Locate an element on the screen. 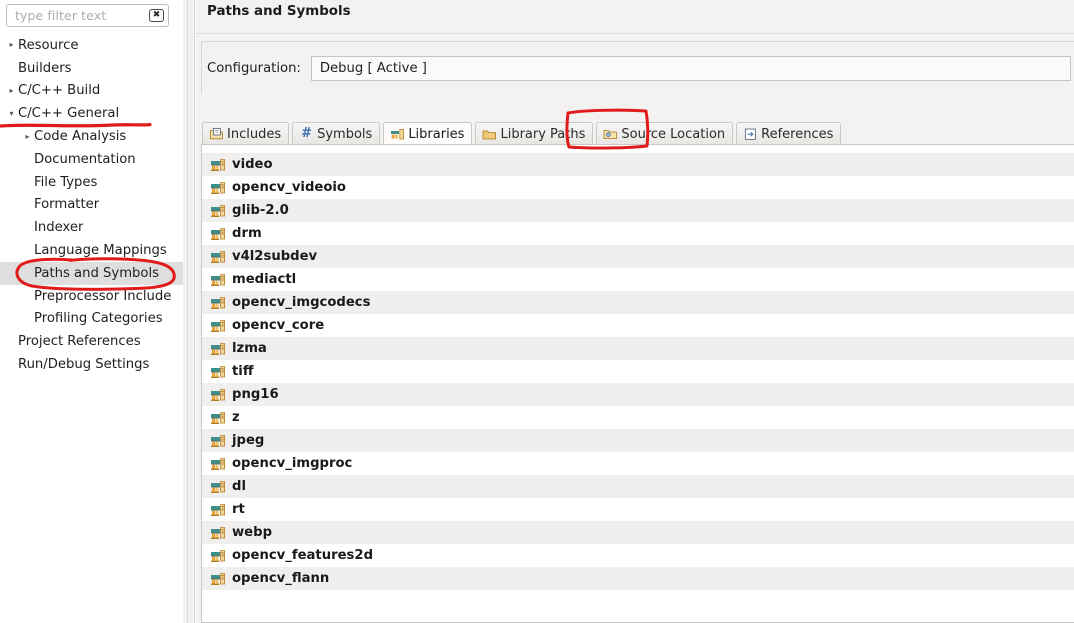  tab-library-paths: Library Paths is located at coordinates (534, 133).